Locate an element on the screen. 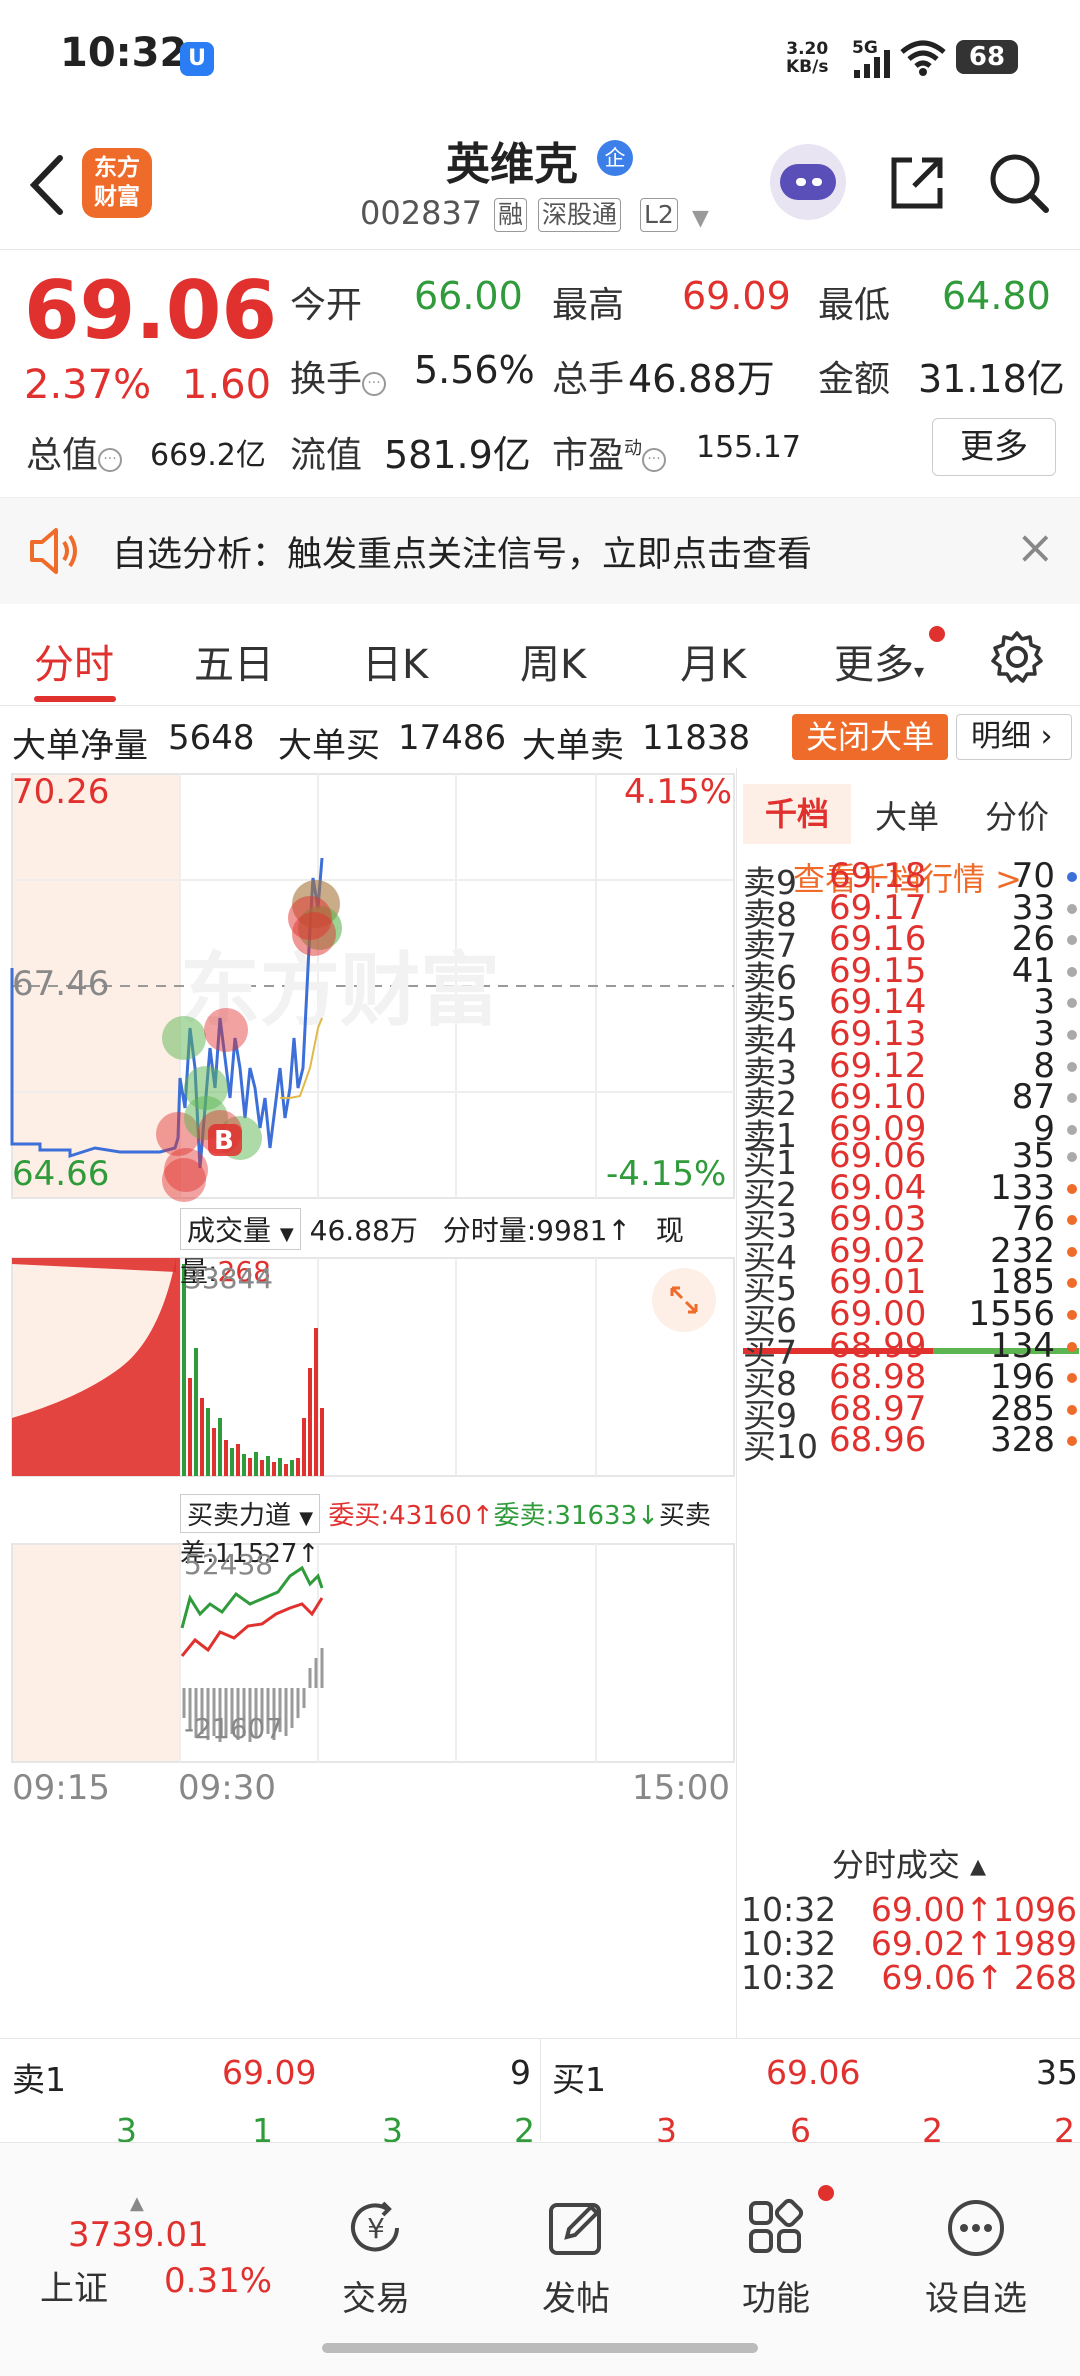  close-icon: × is located at coordinates (1035, 547).